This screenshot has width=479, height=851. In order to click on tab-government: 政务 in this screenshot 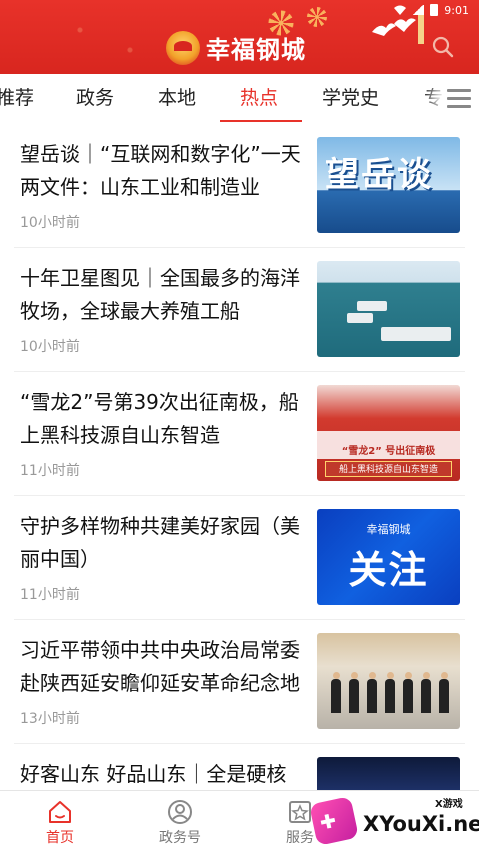, I will do `click(95, 99)`.